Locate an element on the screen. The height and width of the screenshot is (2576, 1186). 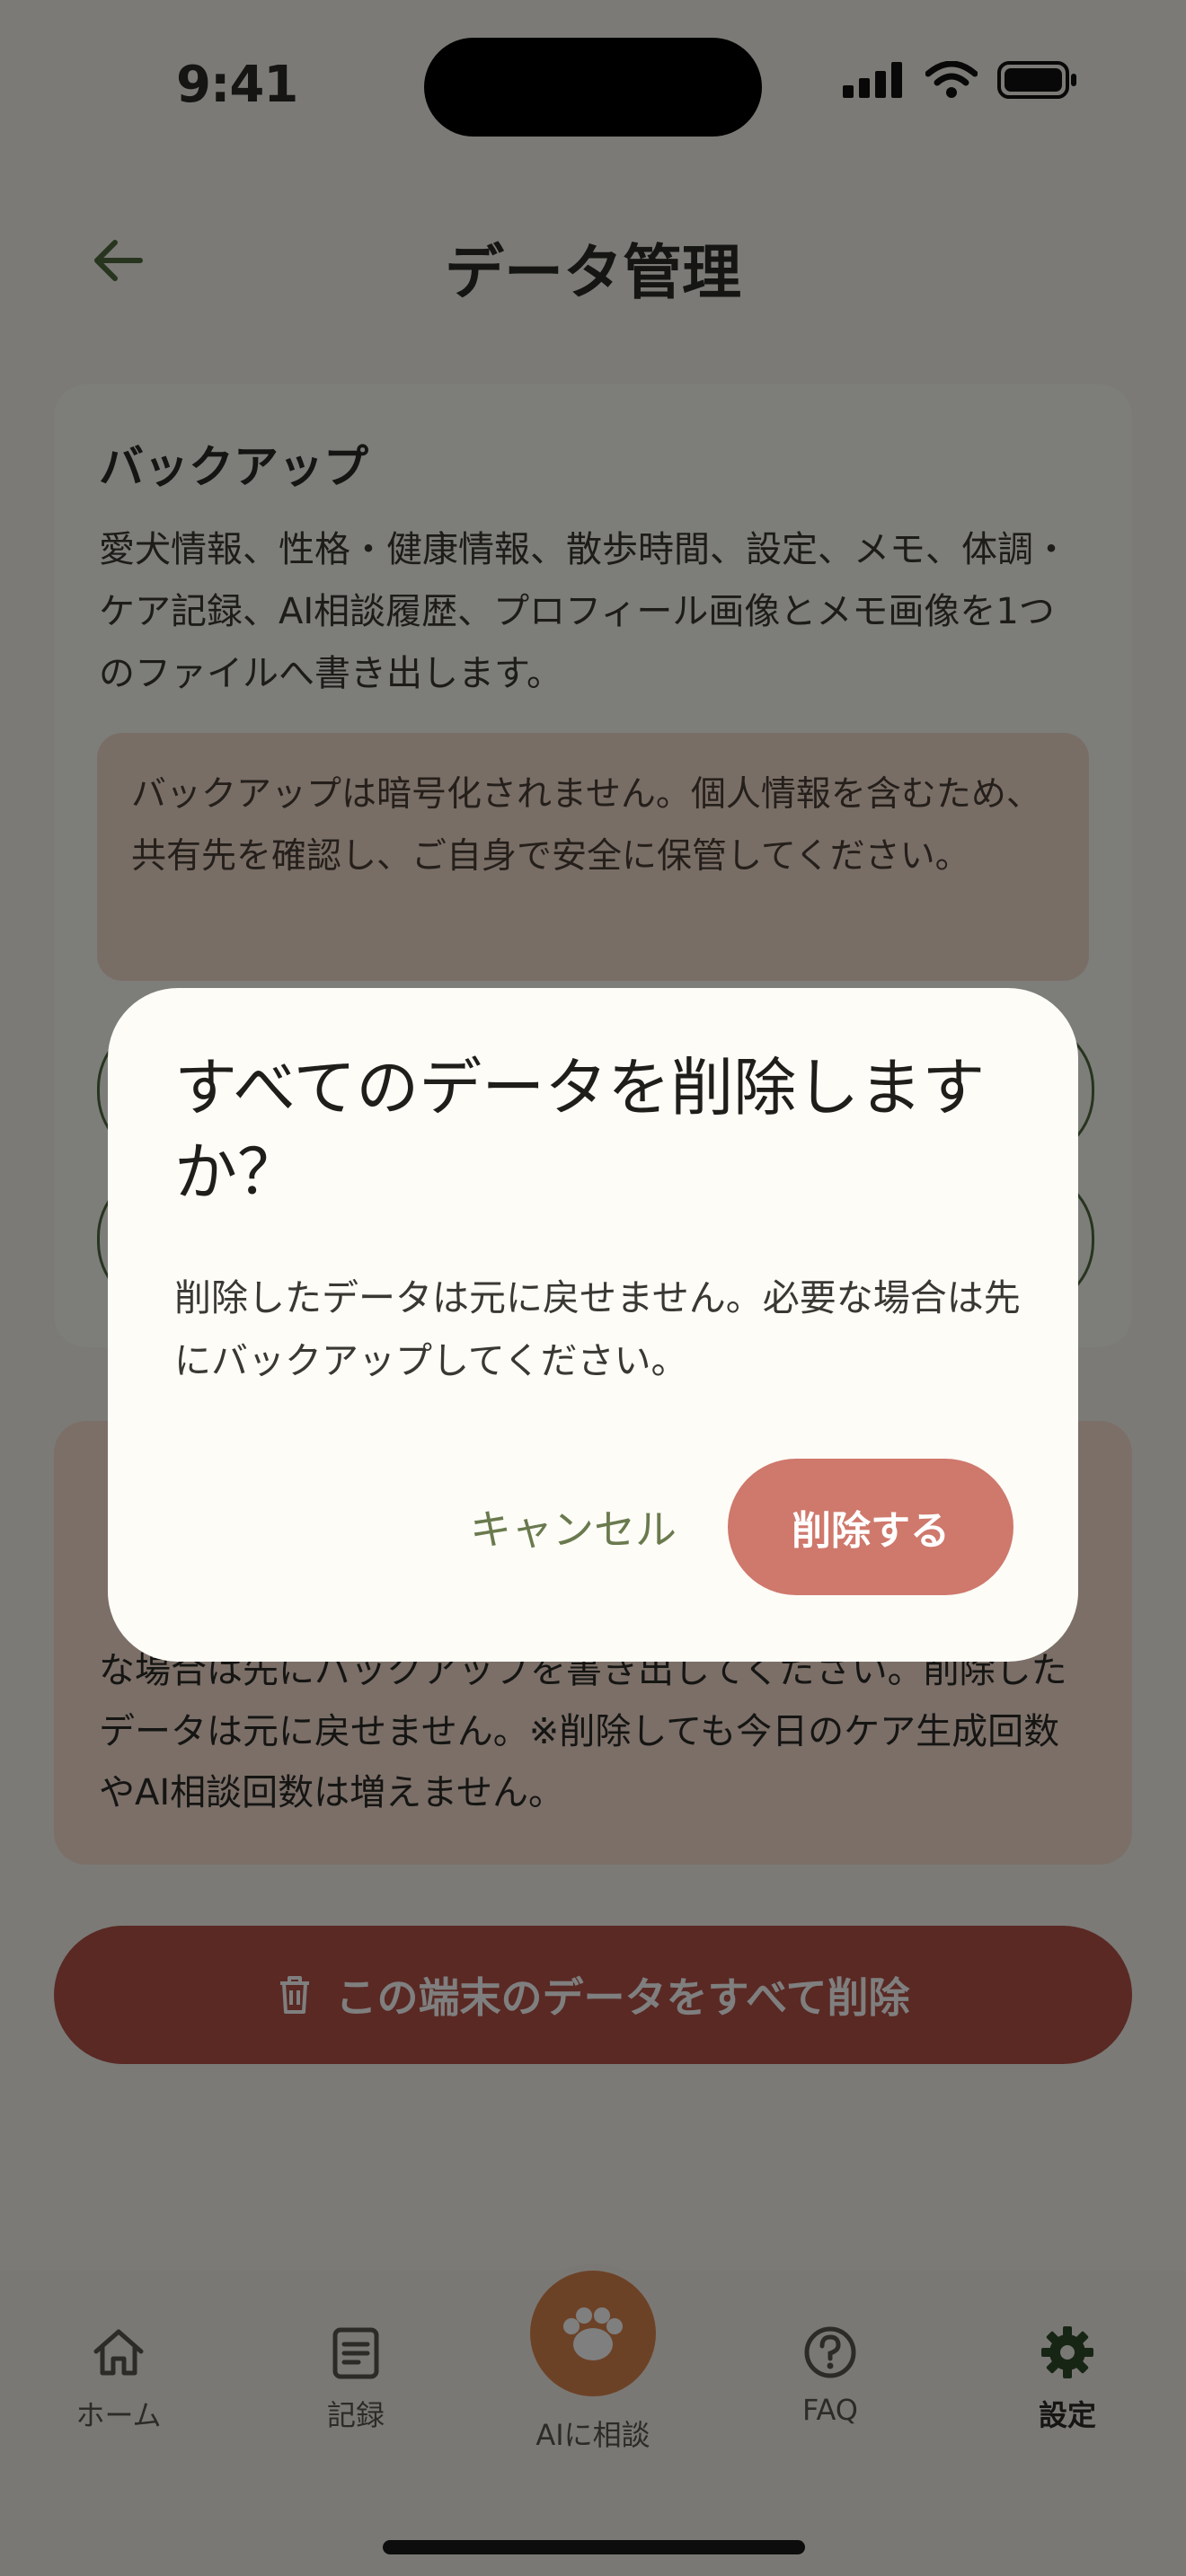
confirm-delete-button: 削除する is located at coordinates (870, 1527).